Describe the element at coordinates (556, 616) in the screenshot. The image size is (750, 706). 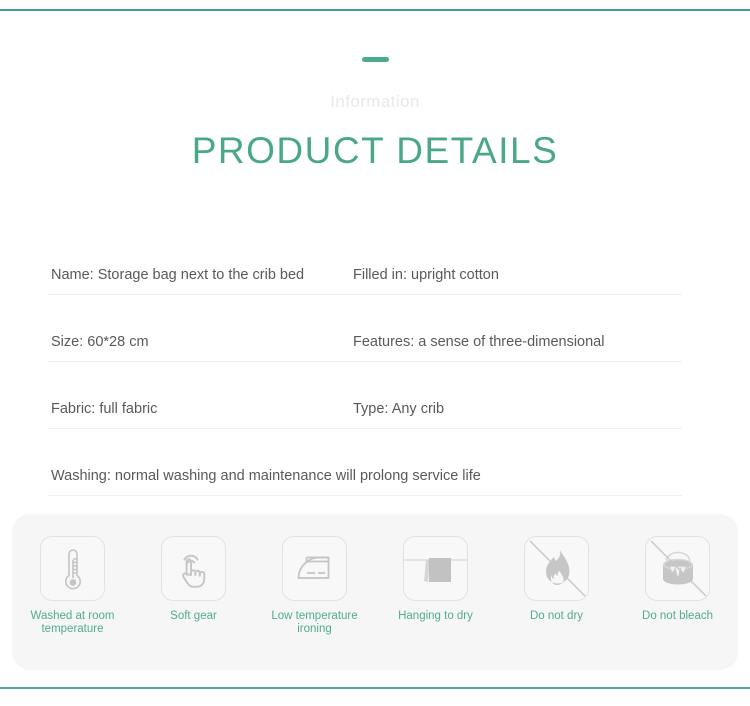
I see `care-label: Do not dry` at that location.